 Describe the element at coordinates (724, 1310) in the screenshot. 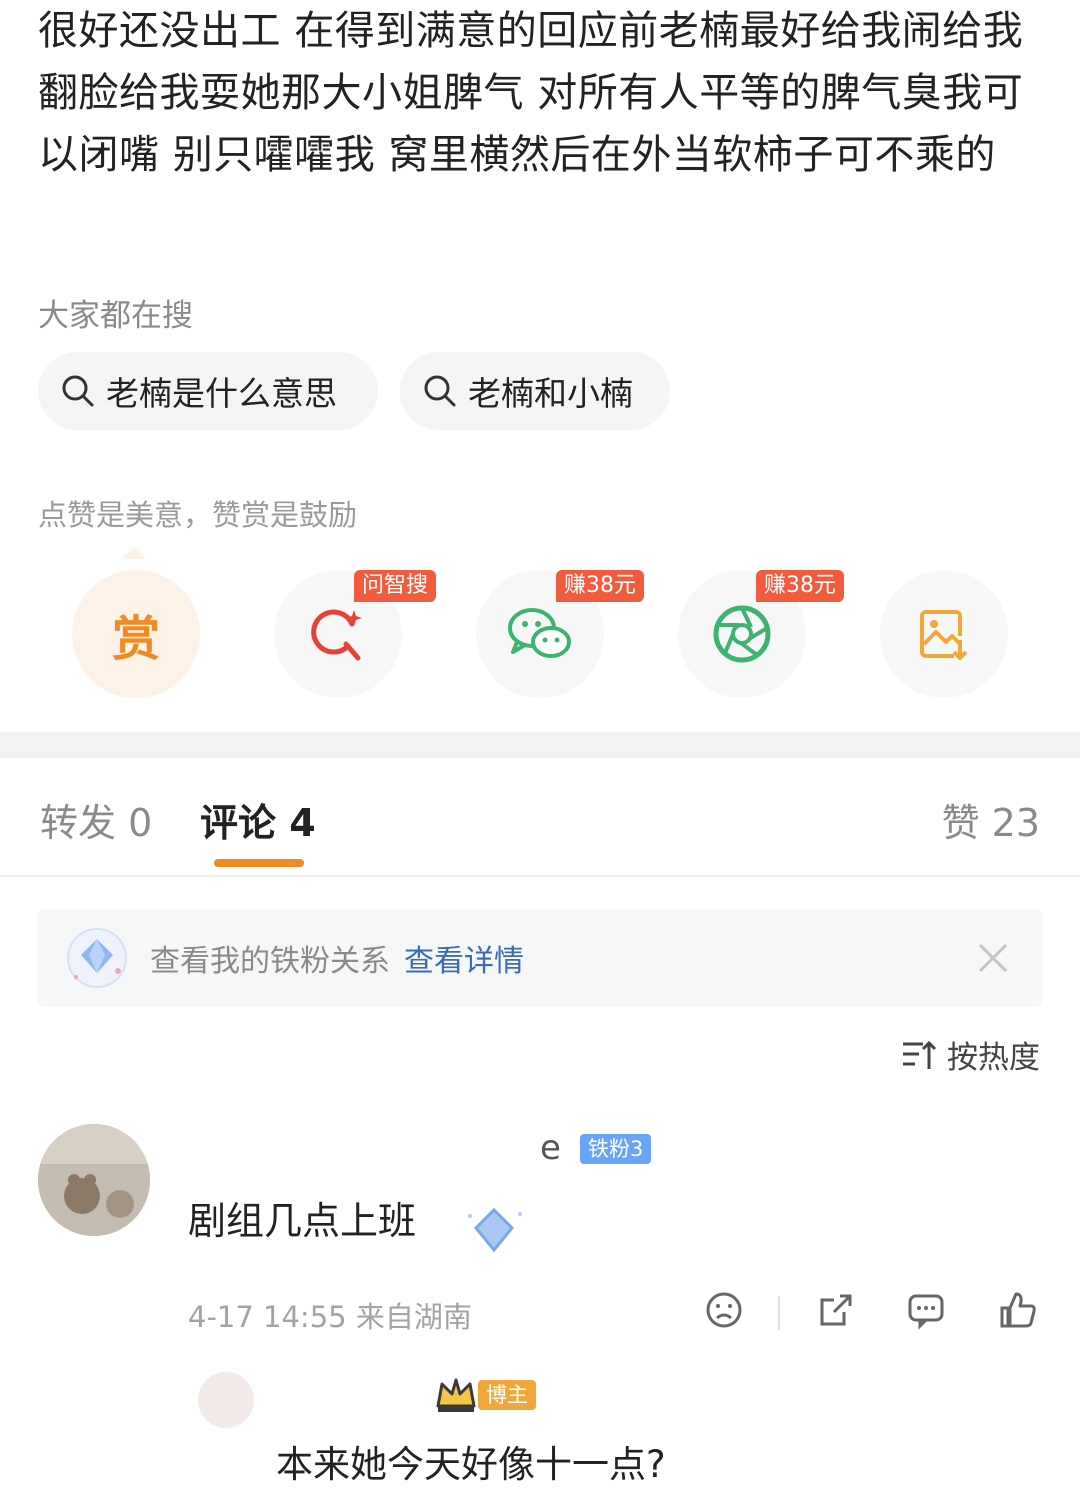

I see `dislike-icon` at that location.